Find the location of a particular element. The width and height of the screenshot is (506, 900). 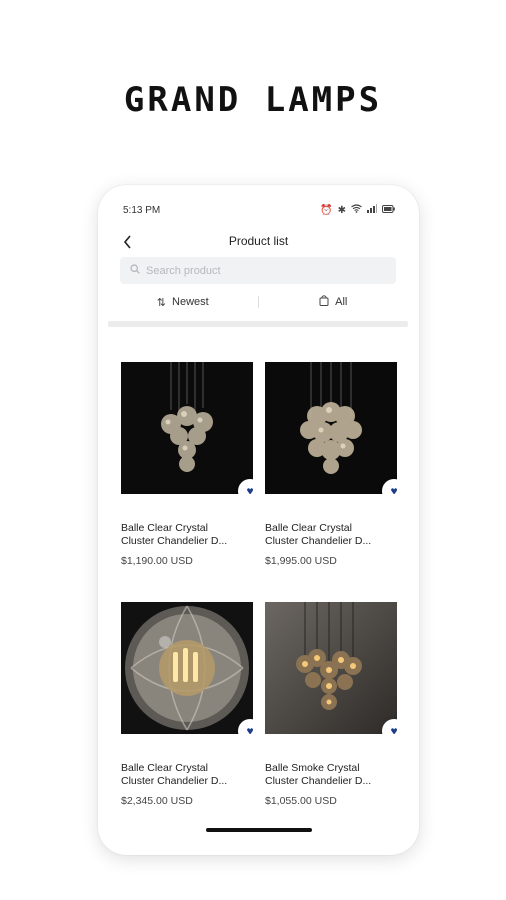

sort-label: Newest is located at coordinates (190, 302).